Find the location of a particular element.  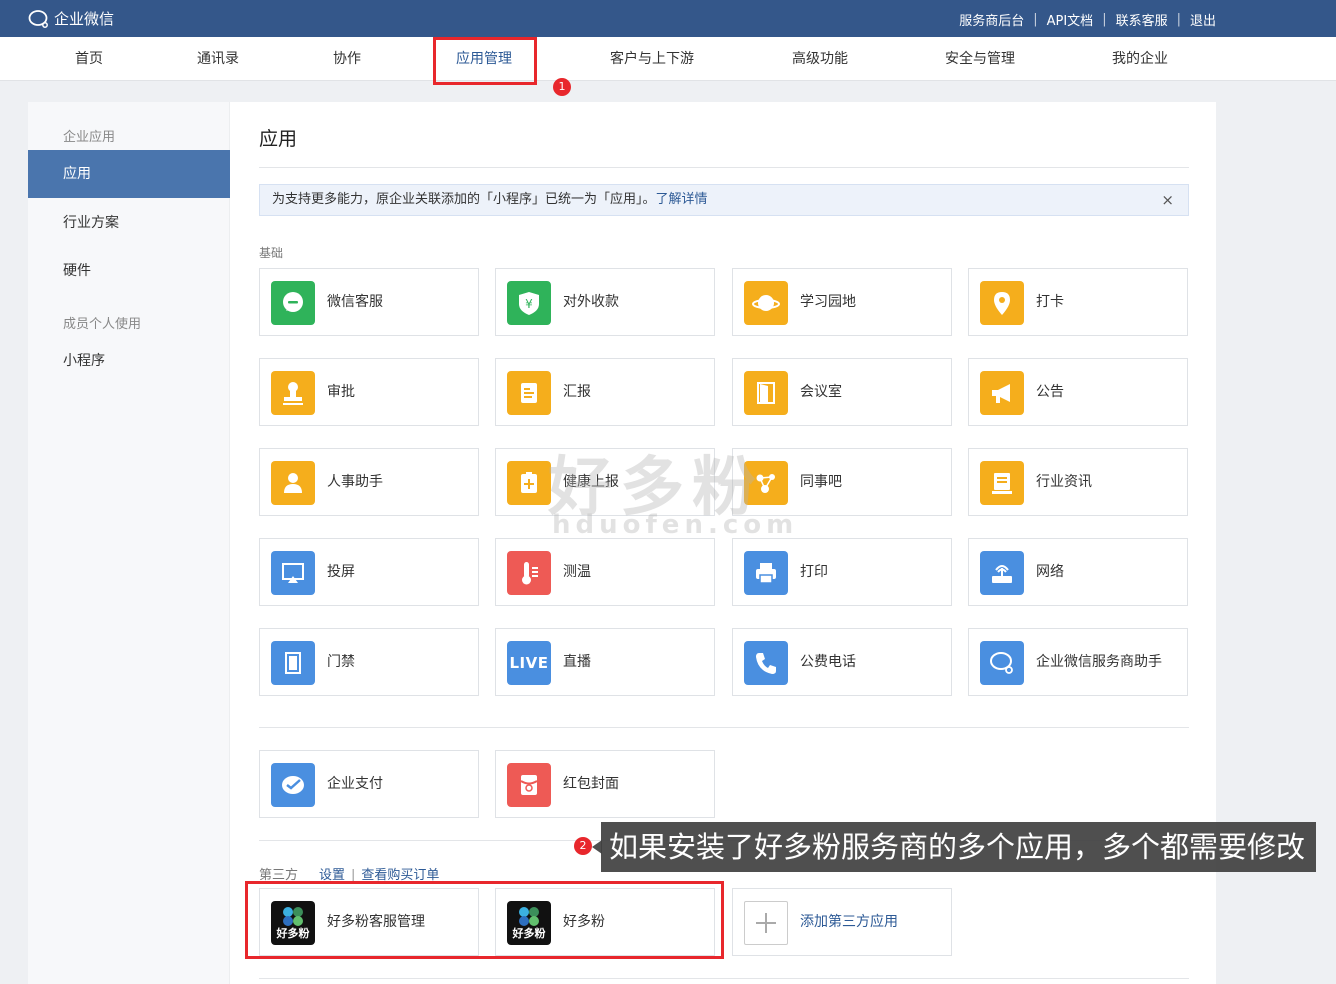

top-links: 服务商后台 | API文档 | 联系客服 | 退出 is located at coordinates (1087, 19).